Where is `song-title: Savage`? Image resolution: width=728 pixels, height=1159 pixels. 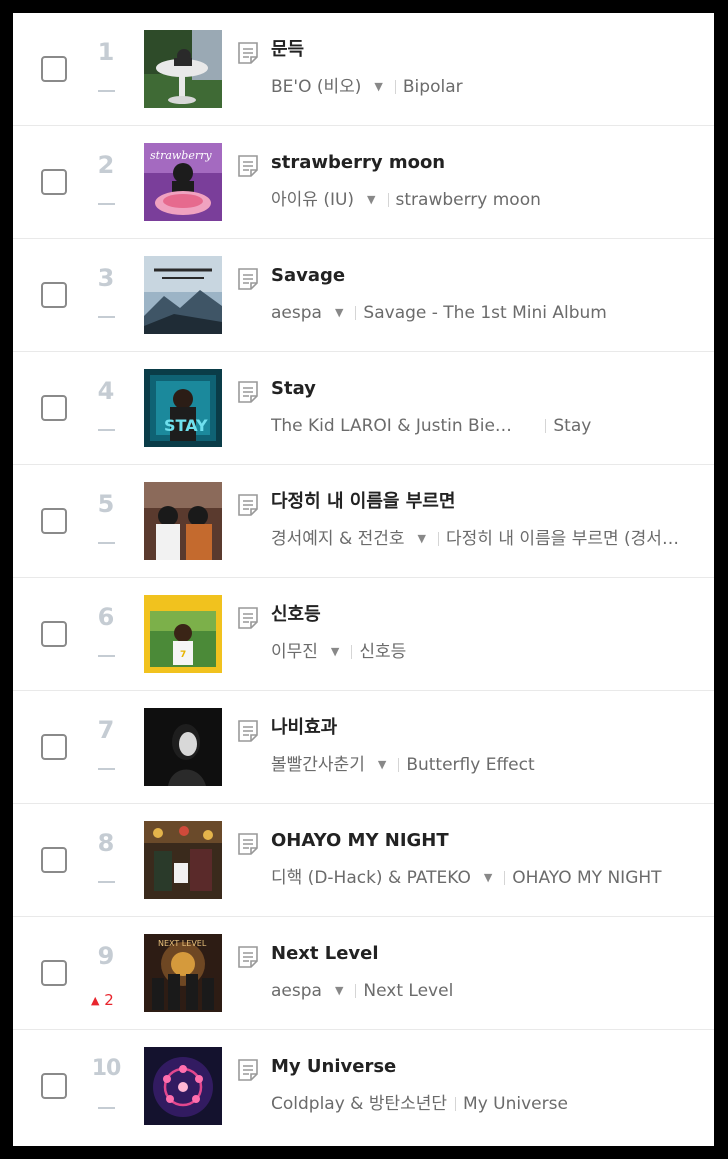
song-title: Savage is located at coordinates (308, 276).